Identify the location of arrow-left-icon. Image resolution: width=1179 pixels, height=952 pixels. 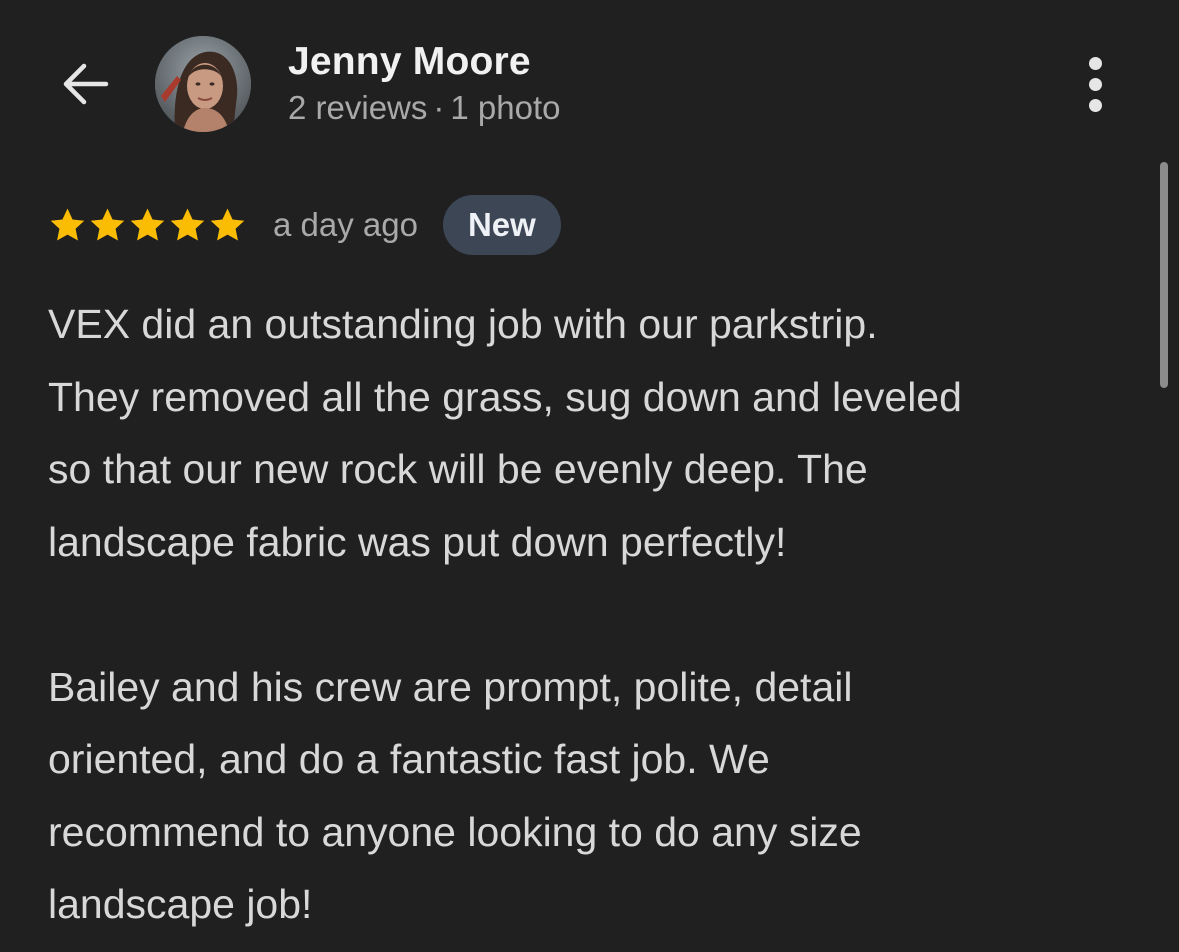
(86, 84).